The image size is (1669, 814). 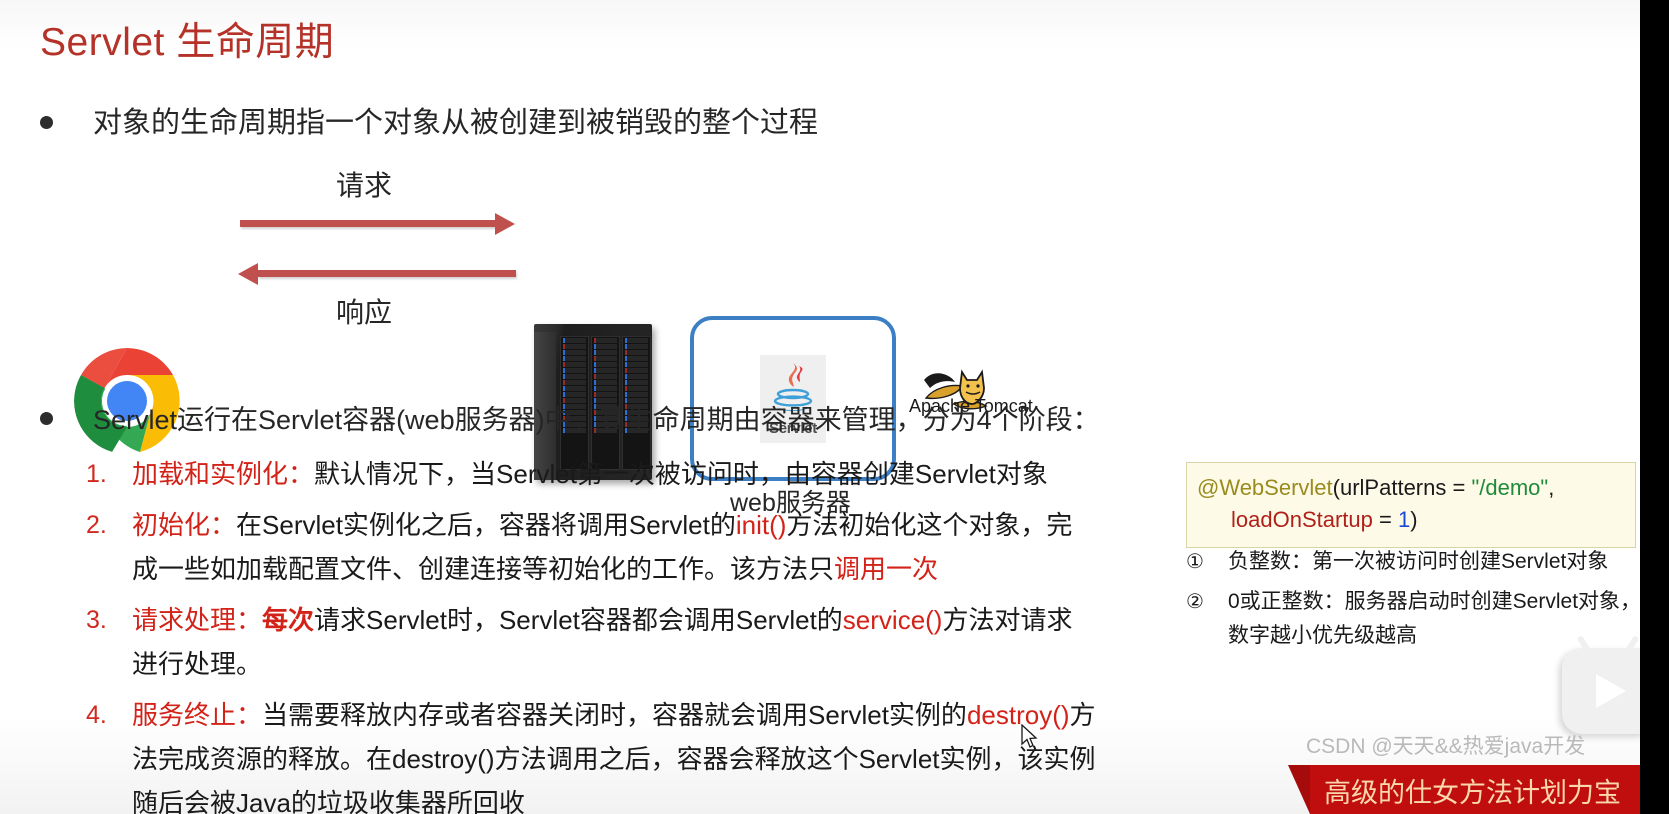 I want to click on phase-code-service: service(), so click(x=892, y=620).